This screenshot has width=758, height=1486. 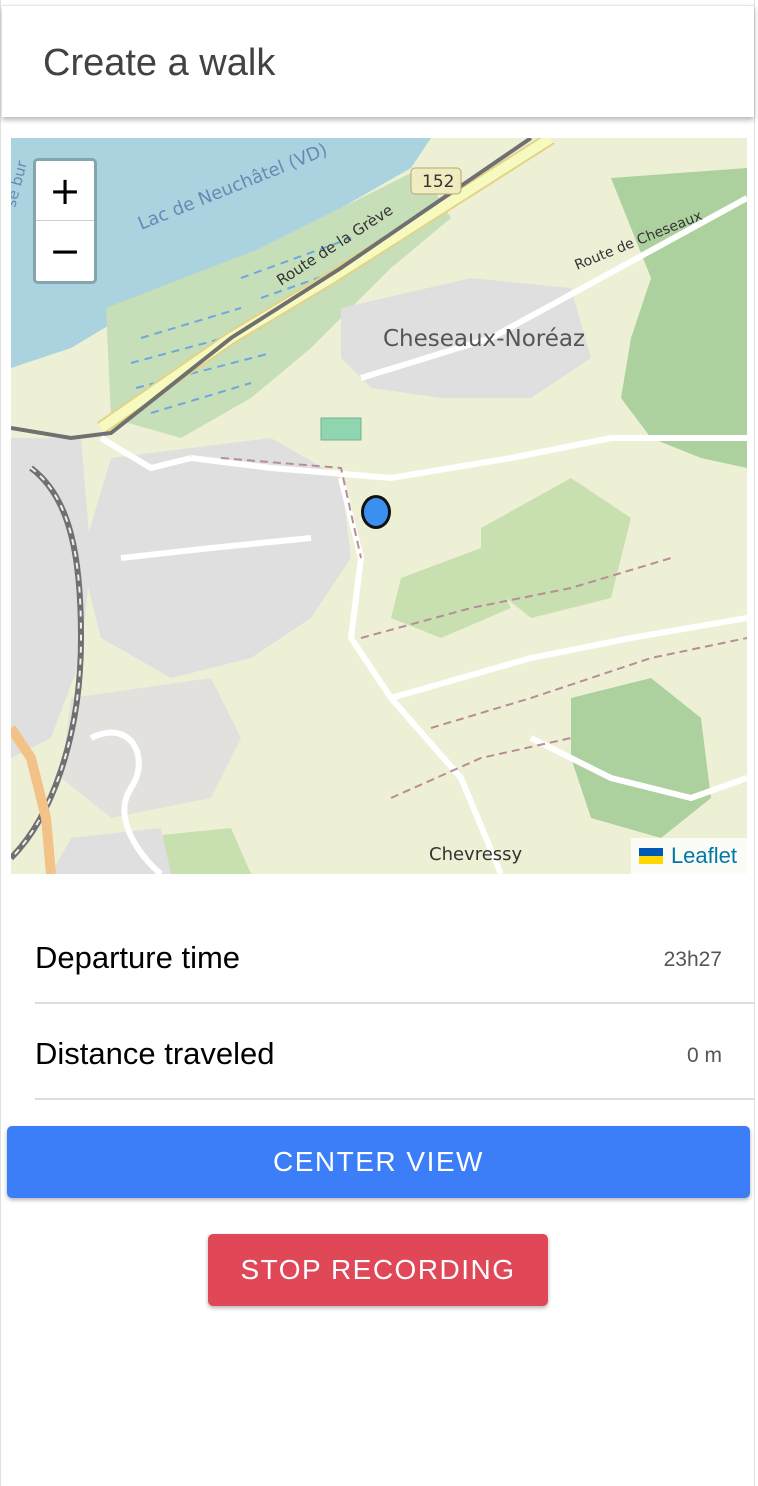 I want to click on stop-recording-button: STOP RECORDING, so click(x=378, y=1270).